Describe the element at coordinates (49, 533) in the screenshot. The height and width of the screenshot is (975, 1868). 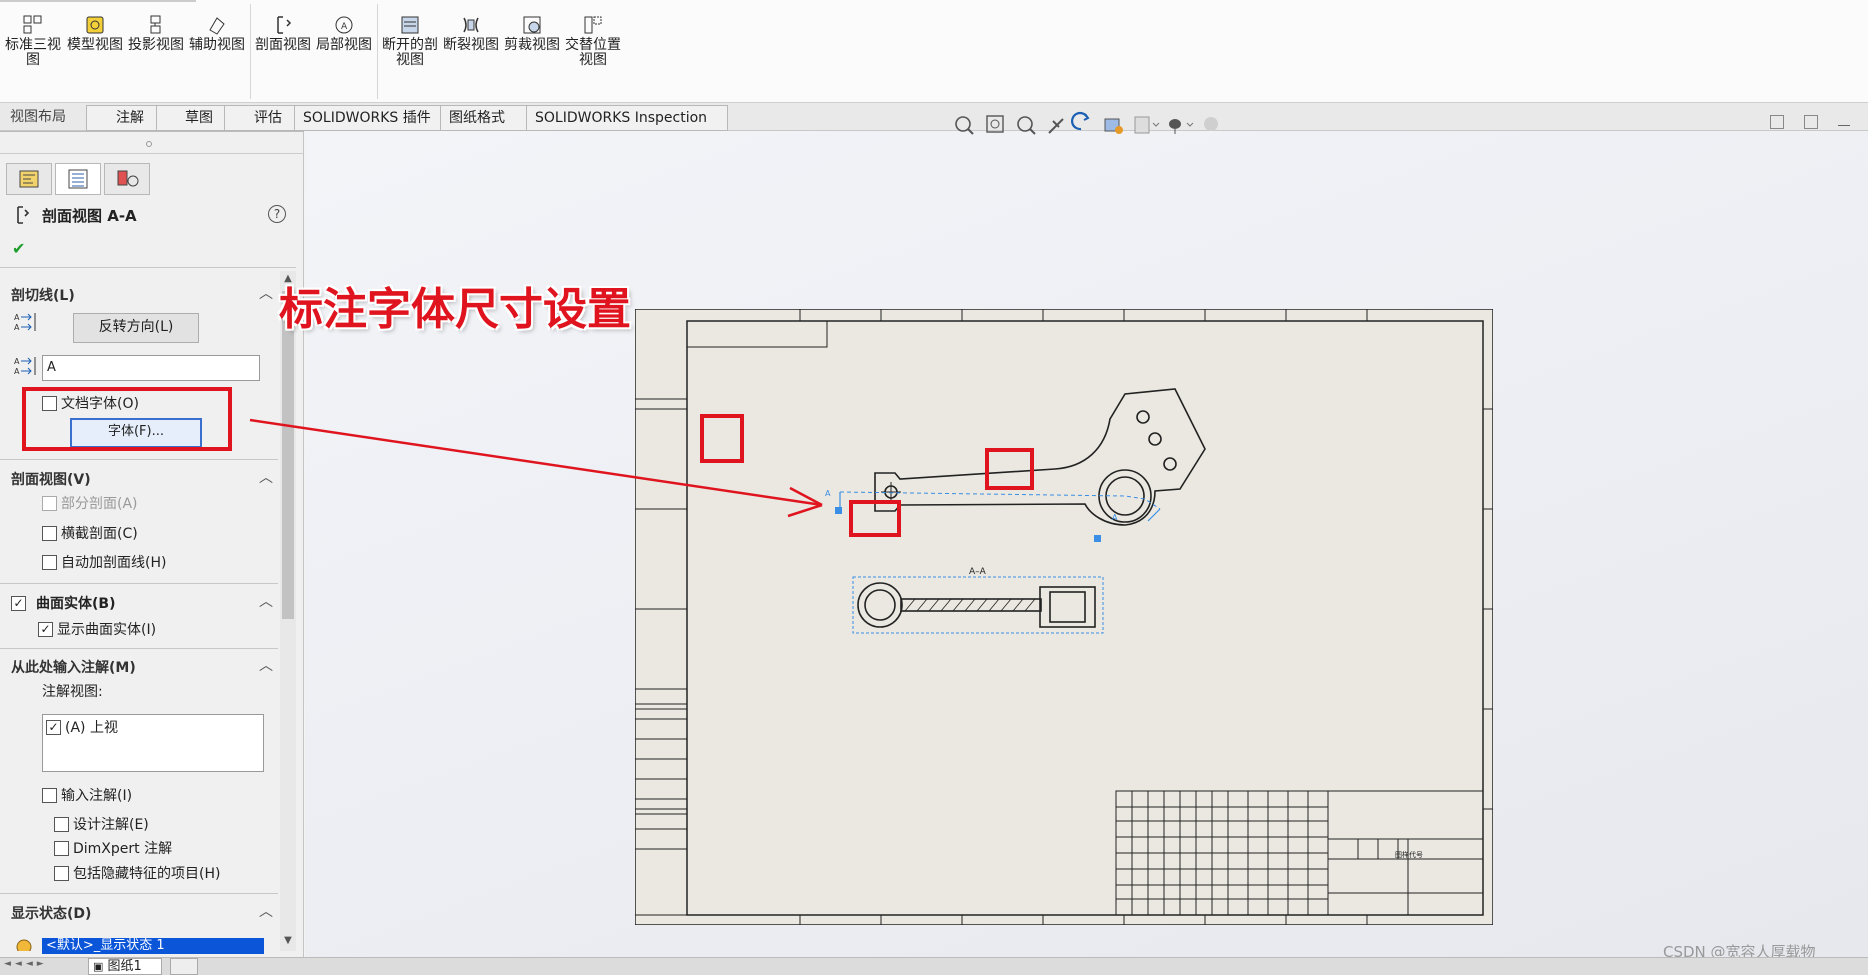
I see `slice-section-check-box` at that location.